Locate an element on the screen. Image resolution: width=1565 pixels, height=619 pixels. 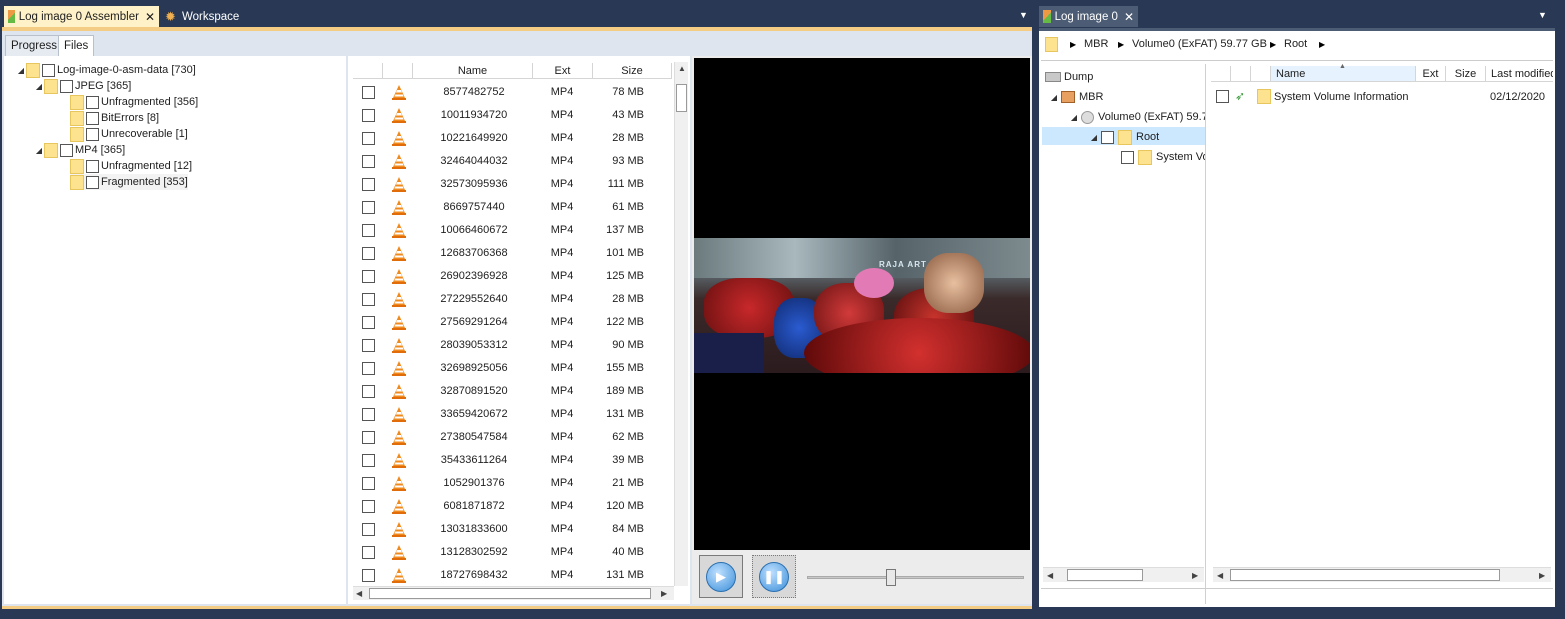
table-row: 32698925056 MP4 155 MB is located at coordinates (510, 368).